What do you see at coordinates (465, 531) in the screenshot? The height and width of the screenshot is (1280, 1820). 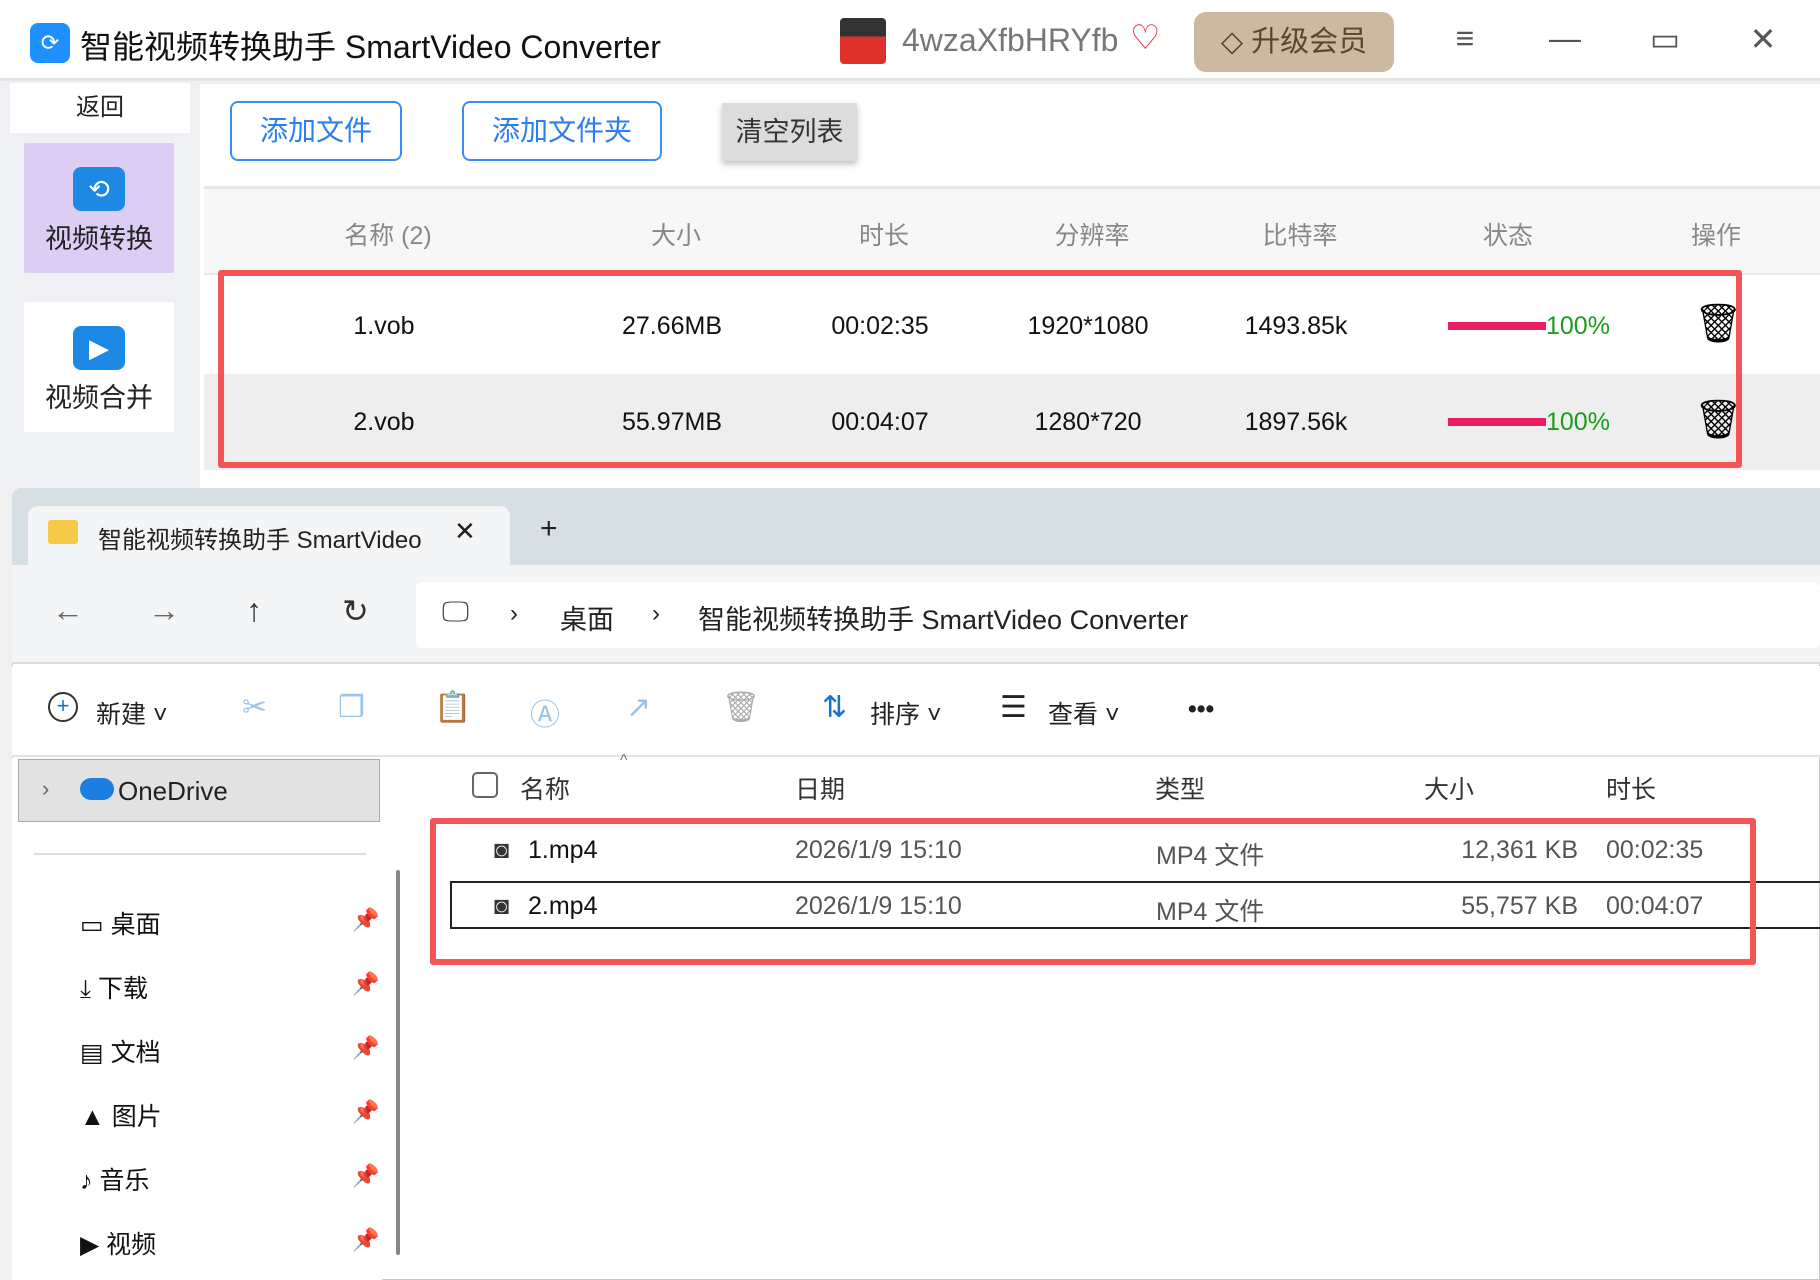 I see `close-tab-icon: ✕` at bounding box center [465, 531].